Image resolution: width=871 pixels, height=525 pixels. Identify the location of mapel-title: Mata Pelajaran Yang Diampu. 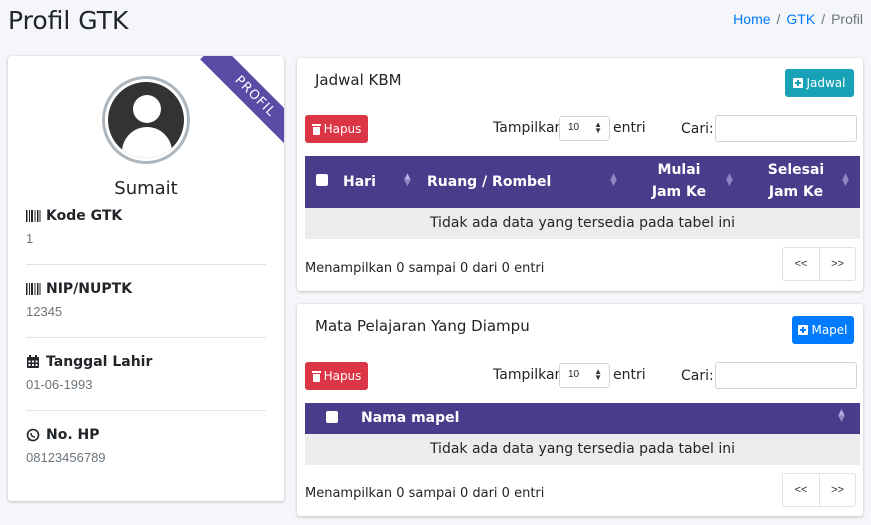
(422, 326).